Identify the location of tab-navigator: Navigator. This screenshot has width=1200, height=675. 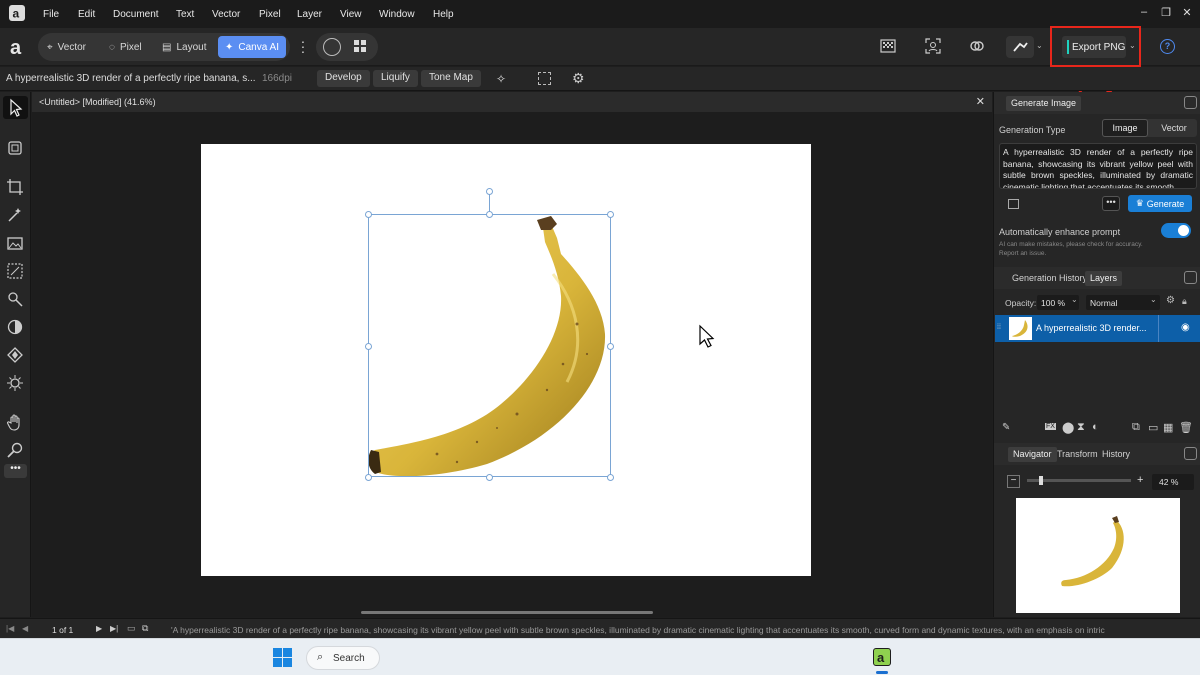
(1032, 454).